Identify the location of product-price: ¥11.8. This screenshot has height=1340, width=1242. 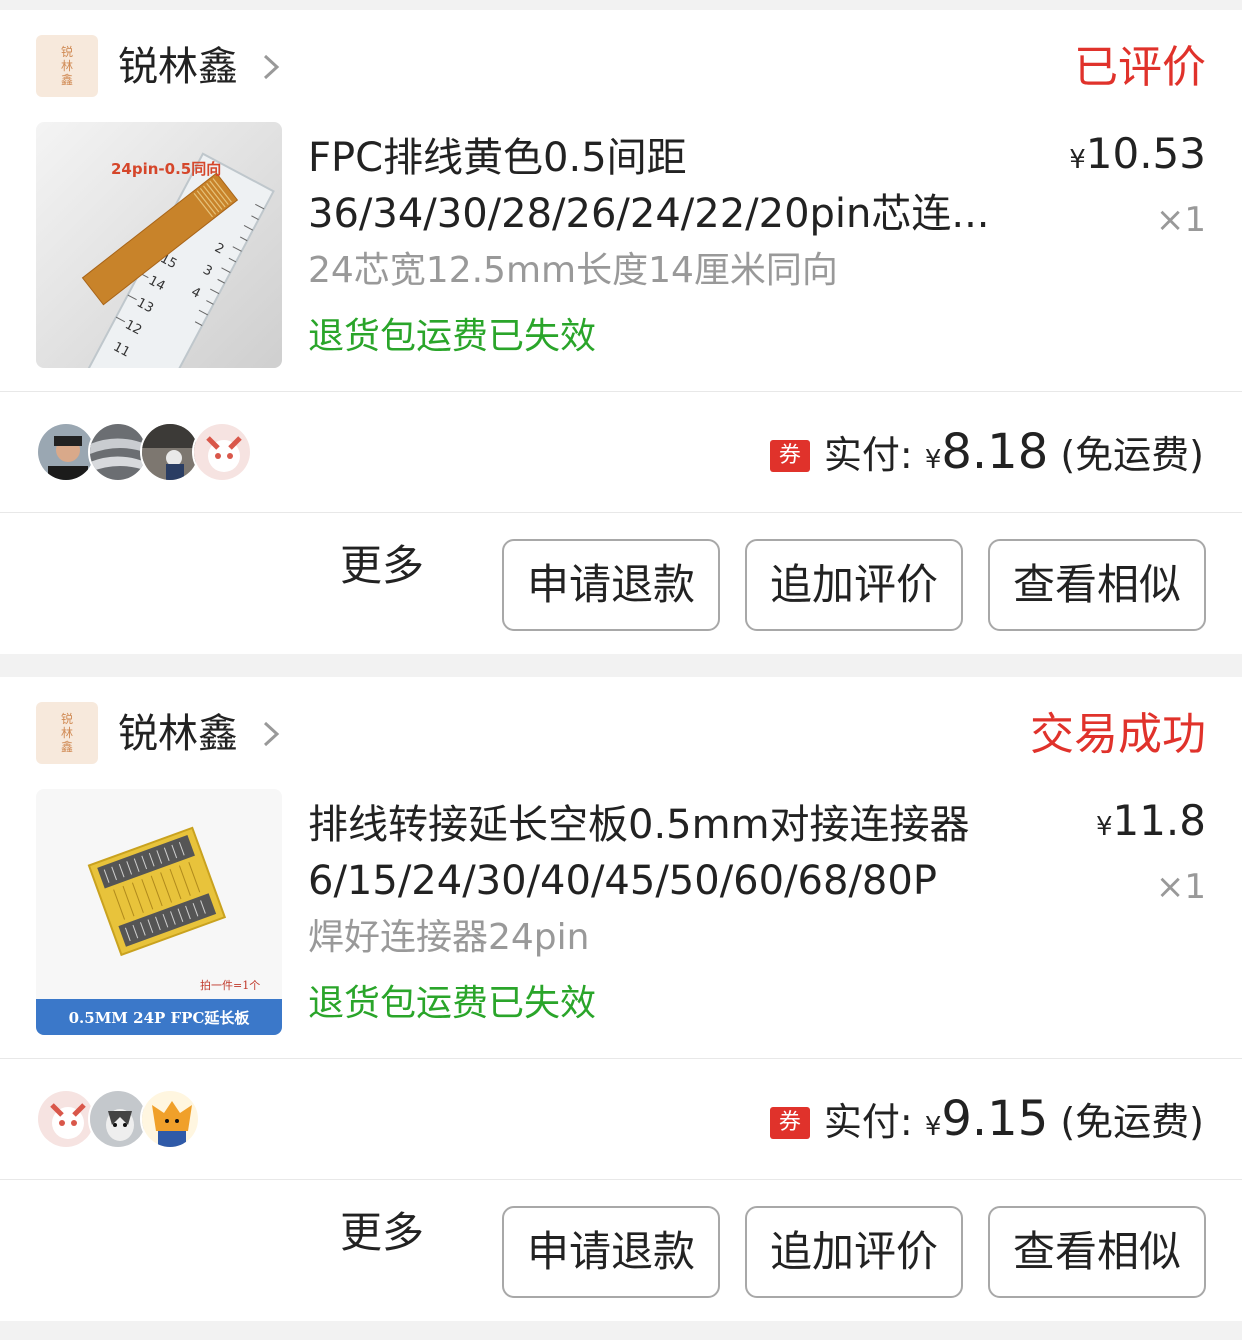
(1151, 824).